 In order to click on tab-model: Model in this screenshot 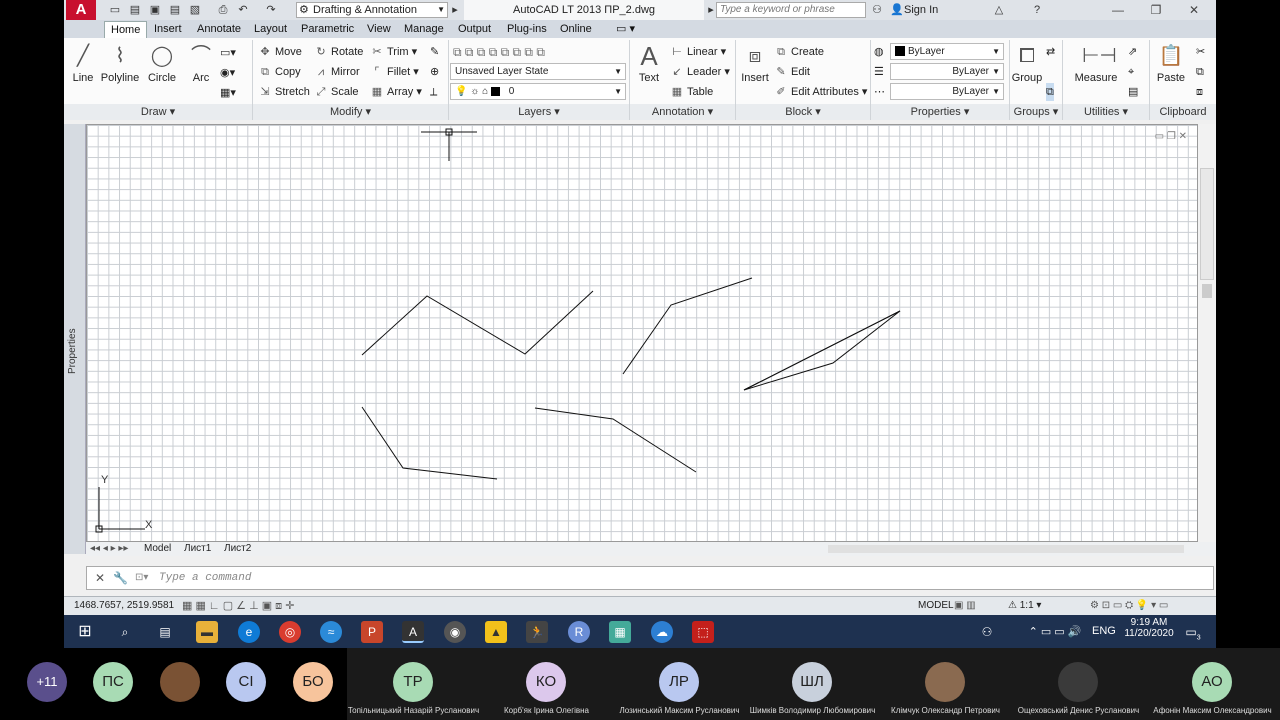, I will do `click(157, 549)`.